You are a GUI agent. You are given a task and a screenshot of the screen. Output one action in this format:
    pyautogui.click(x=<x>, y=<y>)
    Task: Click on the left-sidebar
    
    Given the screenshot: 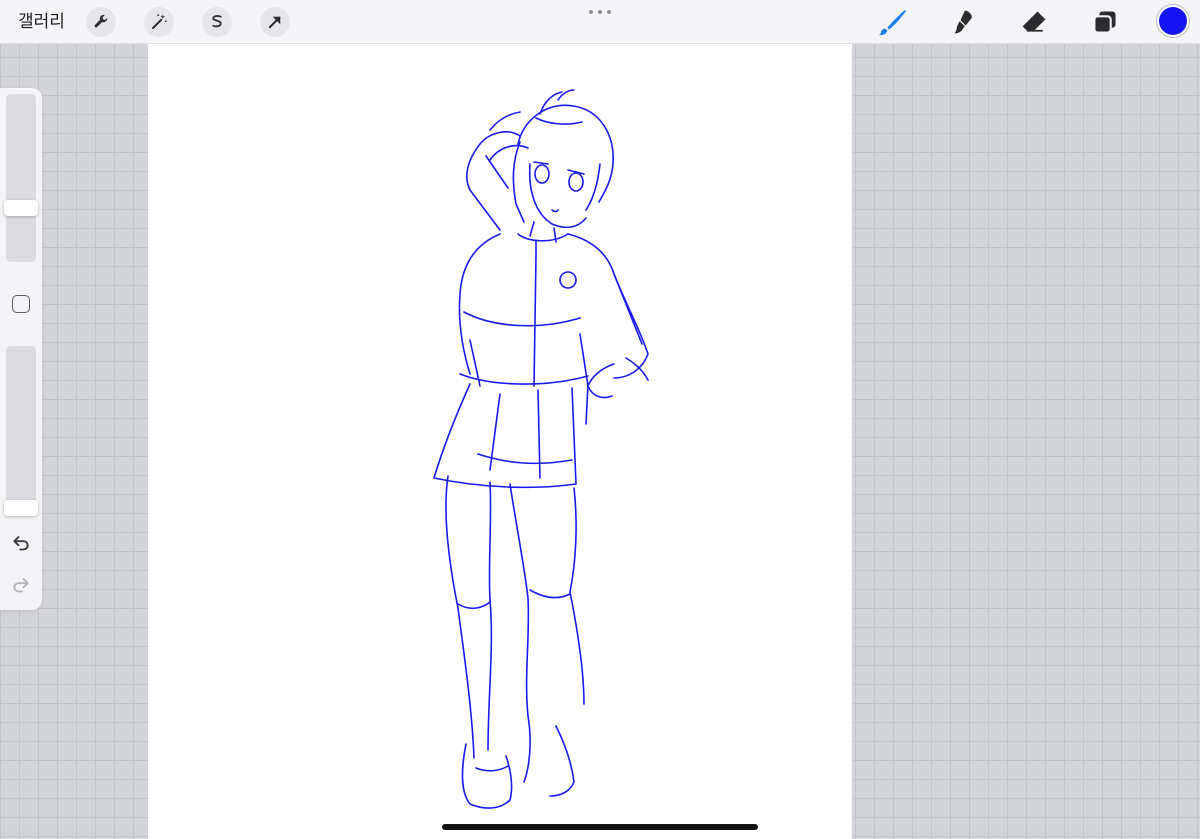 What is the action you would take?
    pyautogui.click(x=21, y=349)
    